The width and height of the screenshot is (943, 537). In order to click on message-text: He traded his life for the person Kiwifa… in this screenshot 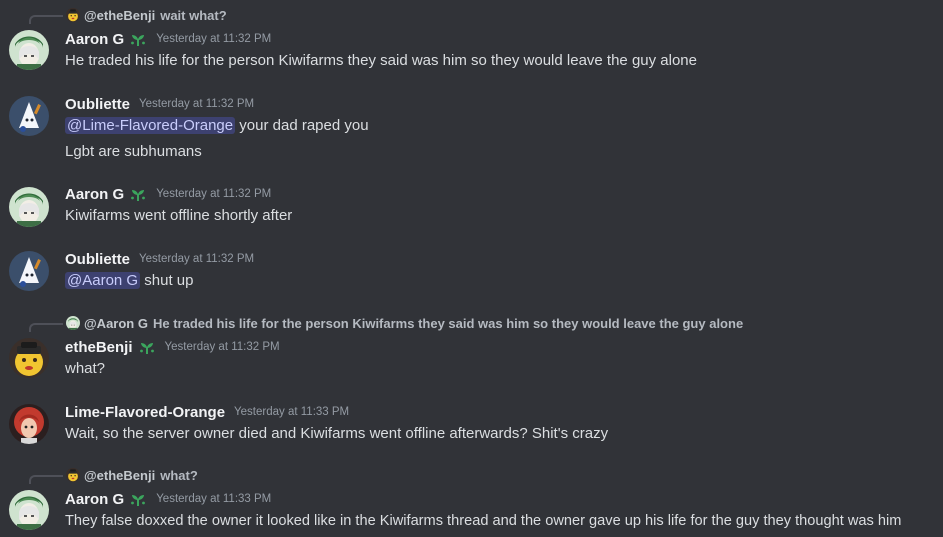, I will do `click(381, 60)`.